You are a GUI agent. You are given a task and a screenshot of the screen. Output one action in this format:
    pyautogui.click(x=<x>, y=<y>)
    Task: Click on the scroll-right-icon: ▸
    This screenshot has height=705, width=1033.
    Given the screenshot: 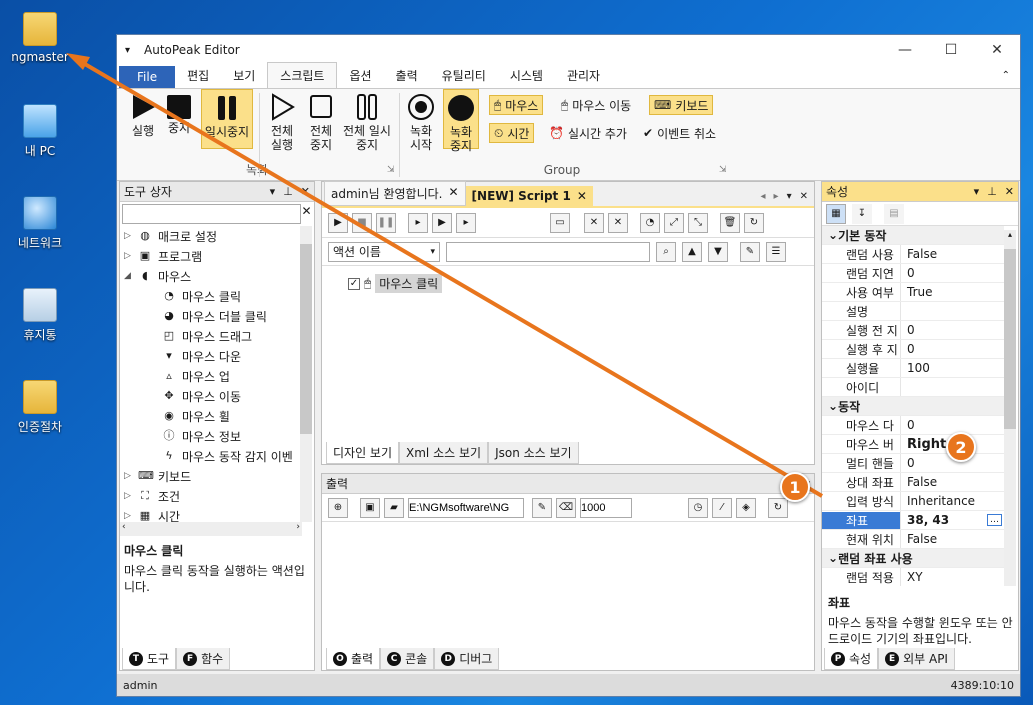 What is the action you would take?
    pyautogui.click(x=776, y=196)
    